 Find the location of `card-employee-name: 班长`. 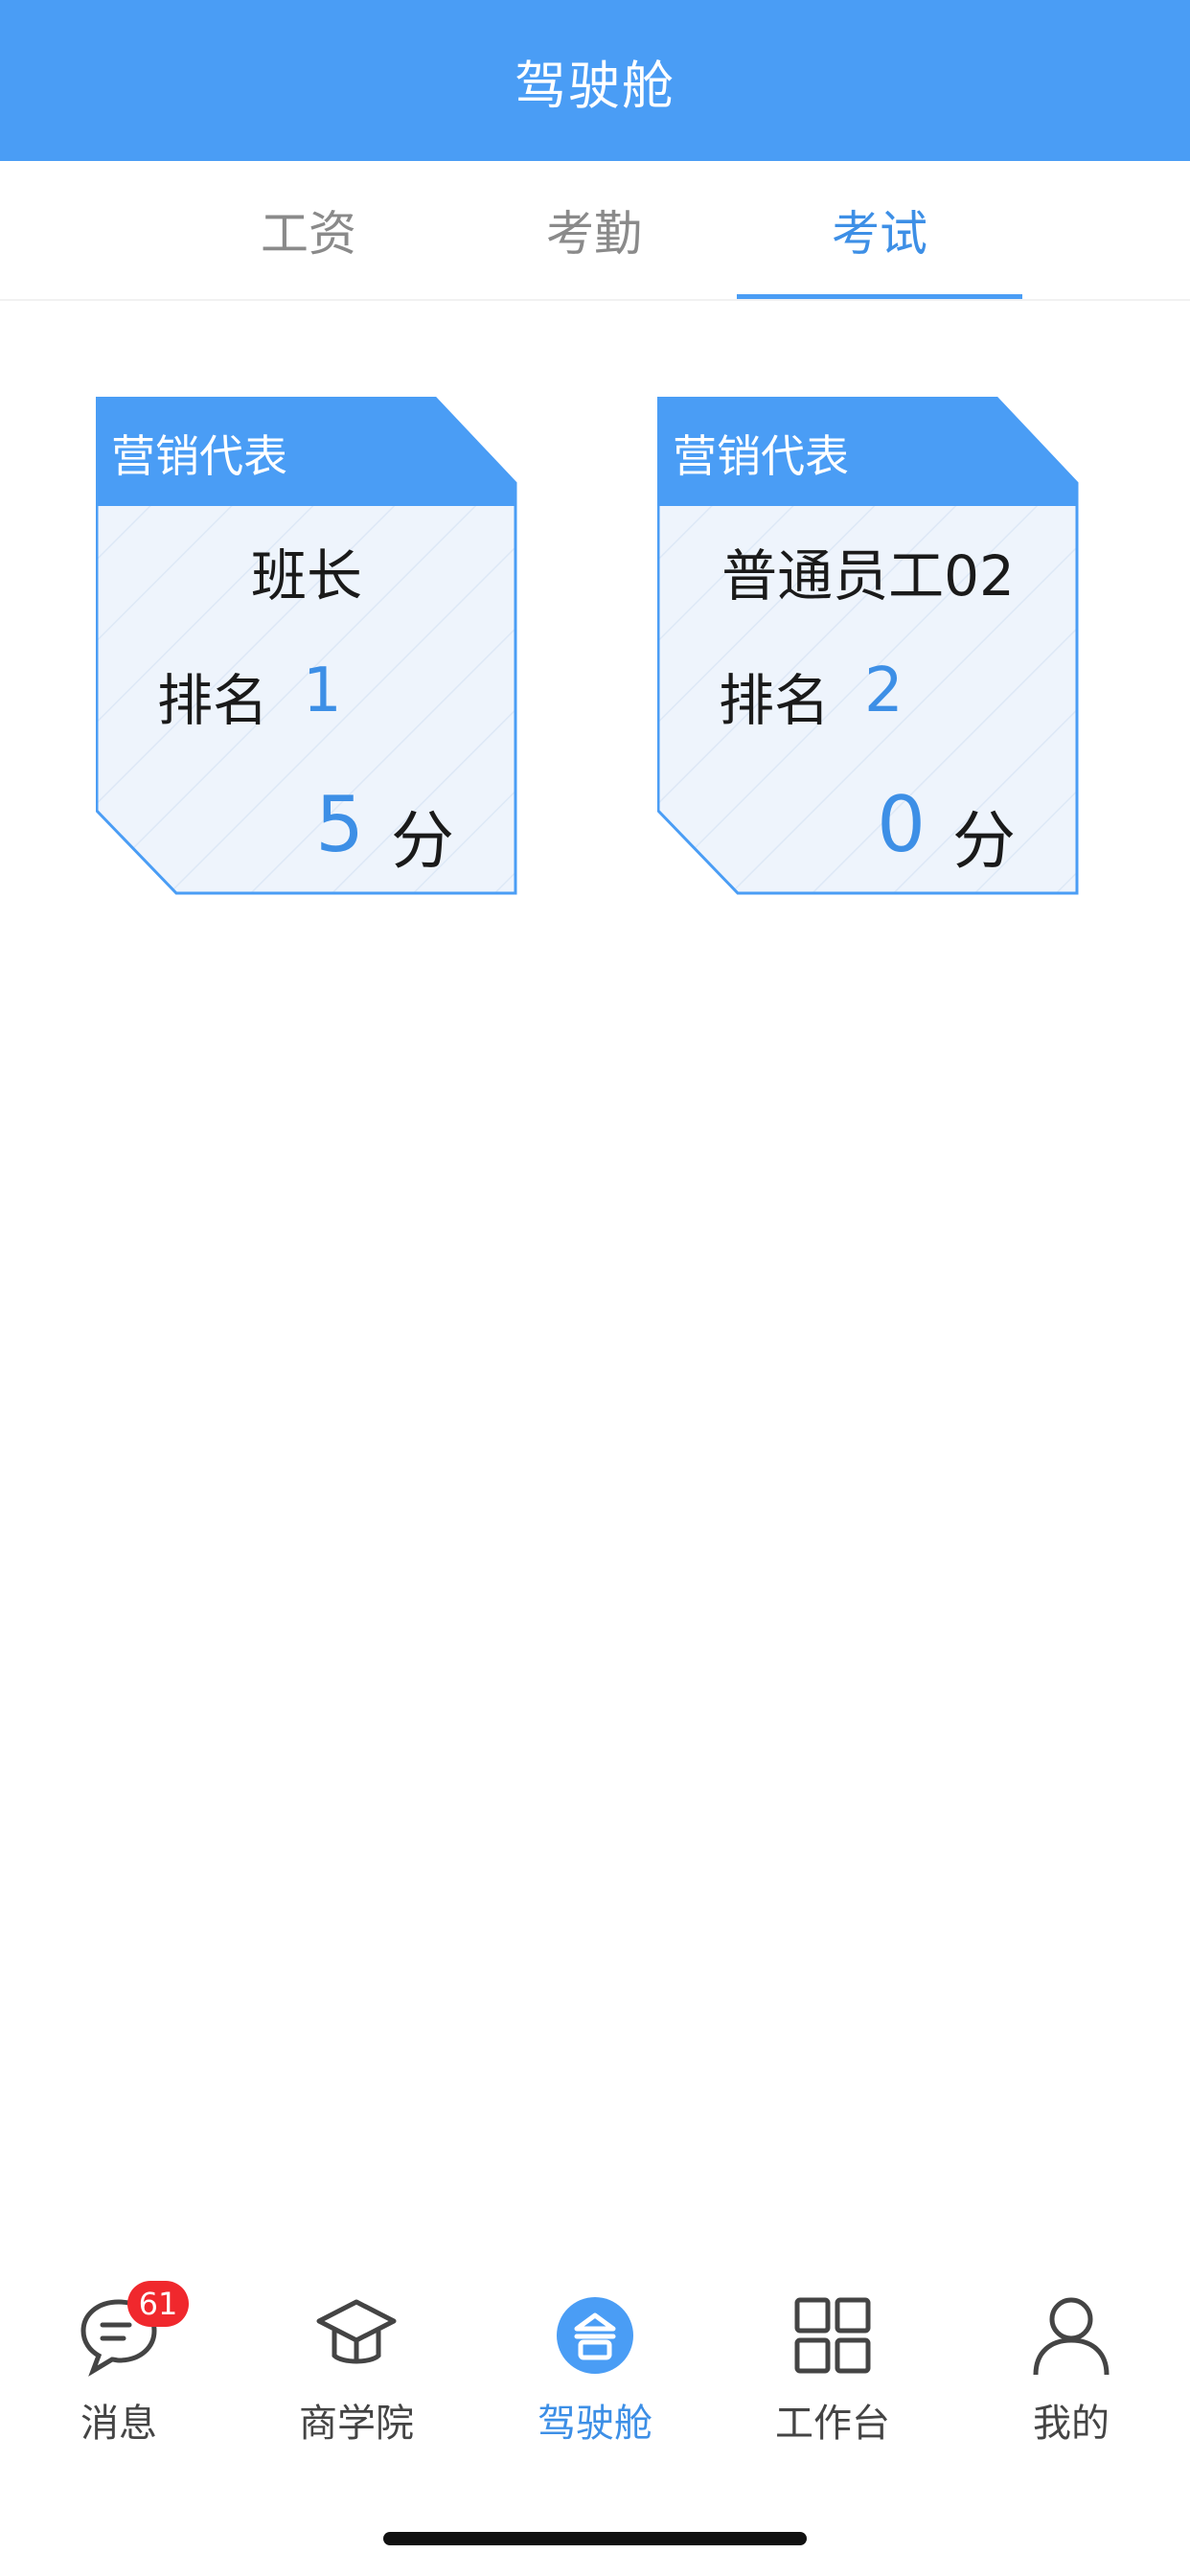

card-employee-name: 班长 is located at coordinates (306, 576).